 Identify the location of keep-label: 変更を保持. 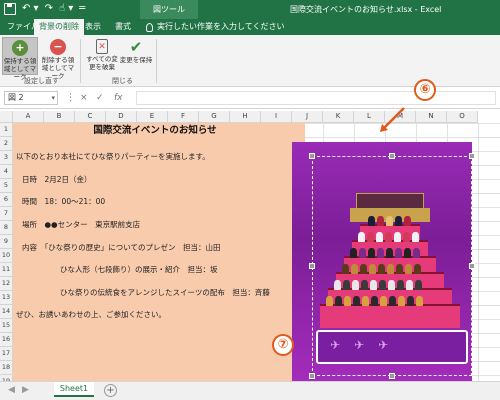
(136, 60).